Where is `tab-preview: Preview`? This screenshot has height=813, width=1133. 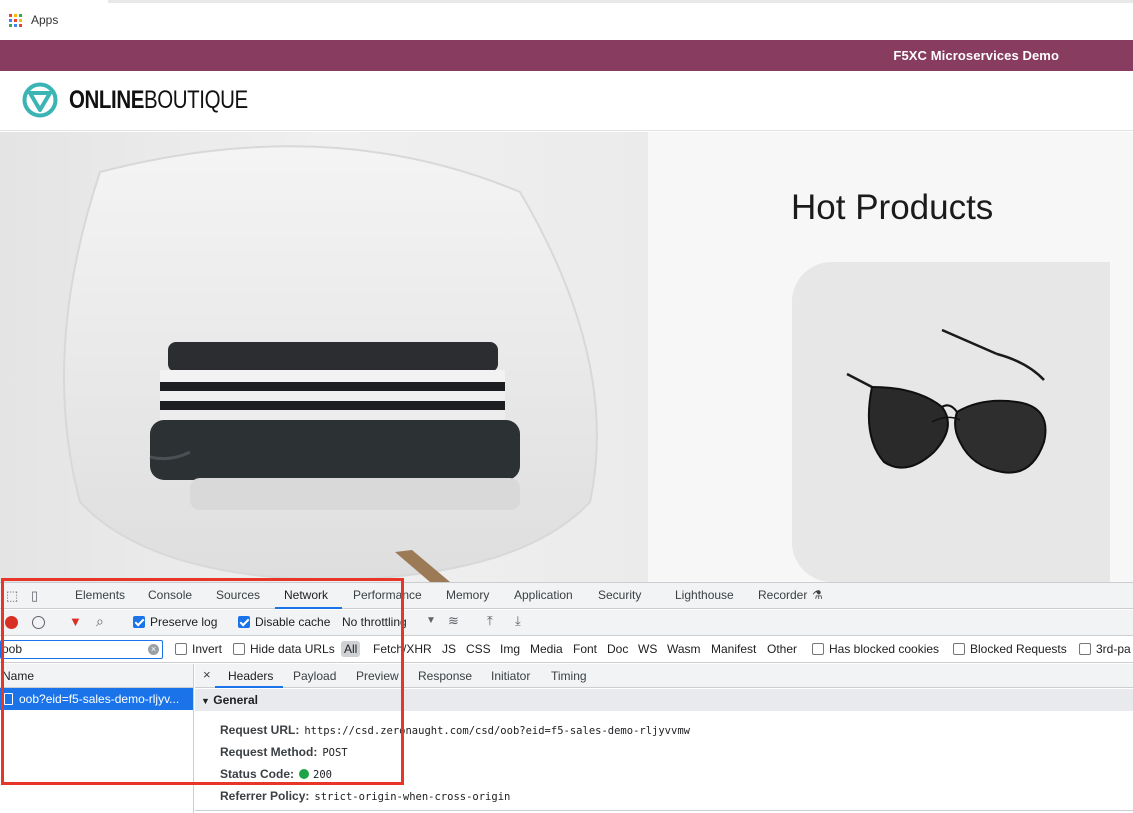
tab-preview: Preview is located at coordinates (377, 676).